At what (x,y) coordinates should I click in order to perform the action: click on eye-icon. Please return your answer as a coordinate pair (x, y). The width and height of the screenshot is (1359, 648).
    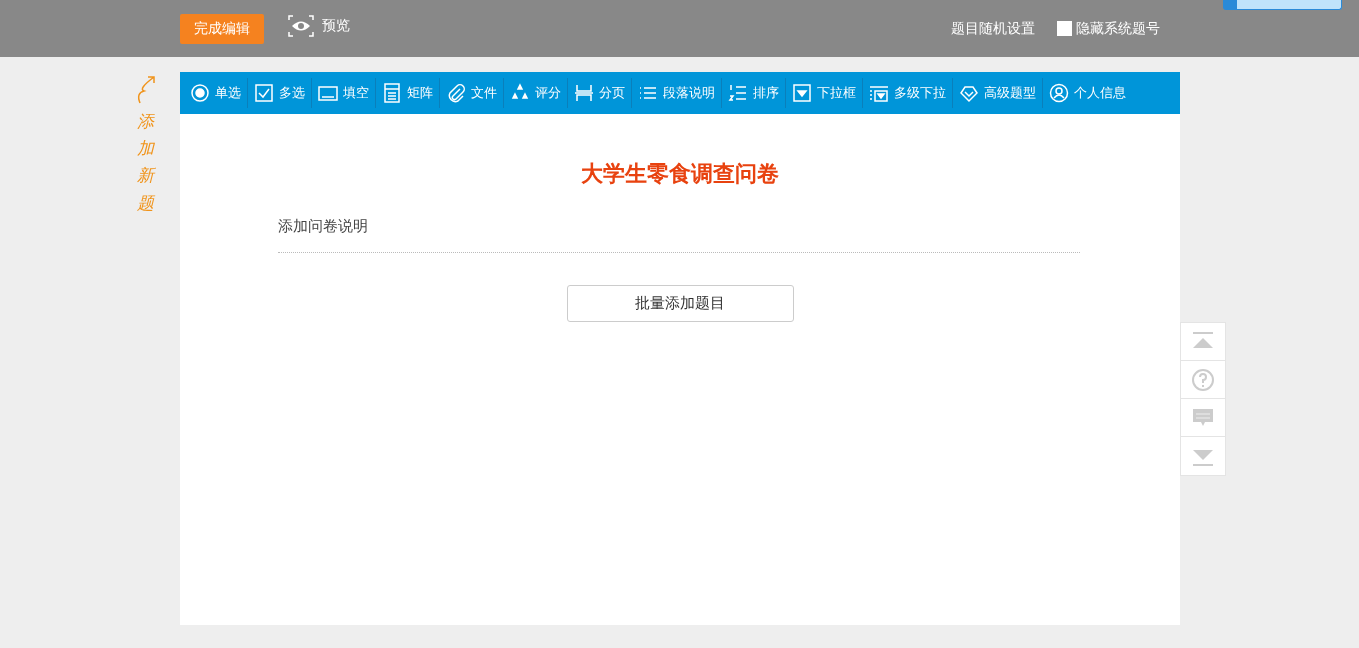
    Looking at the image, I should click on (301, 25).